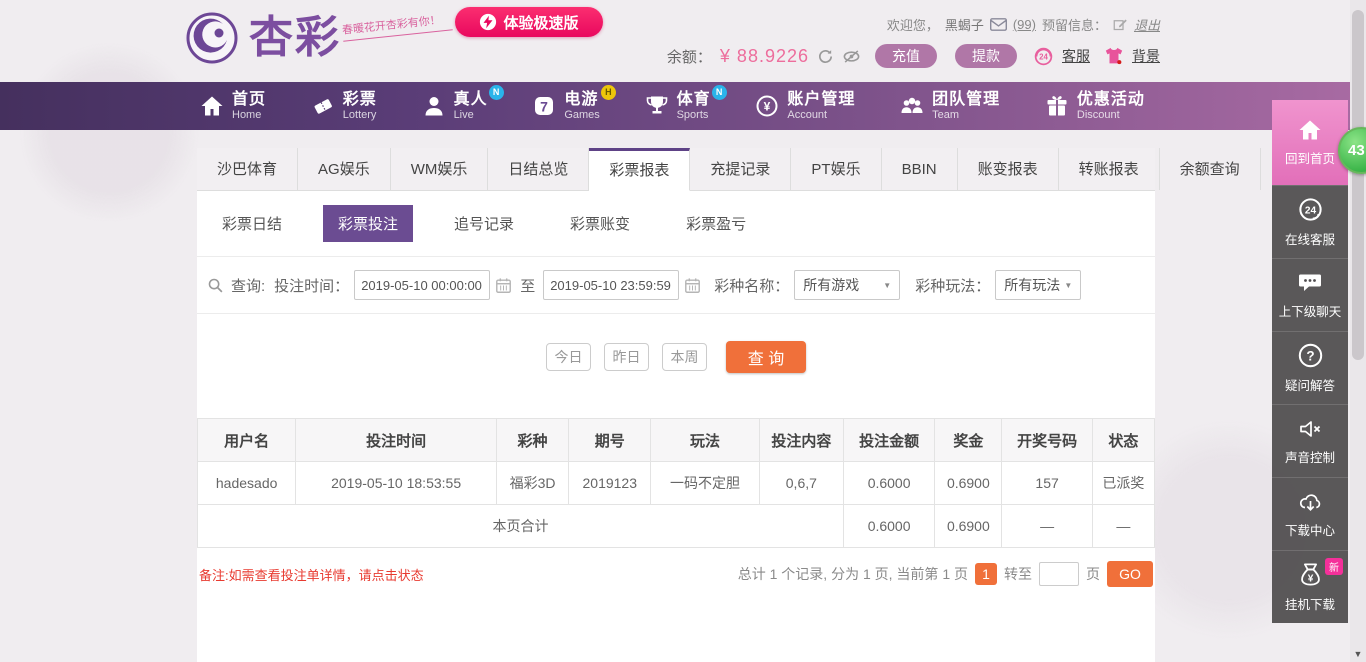  I want to click on svg-text: 7, so click(544, 107).